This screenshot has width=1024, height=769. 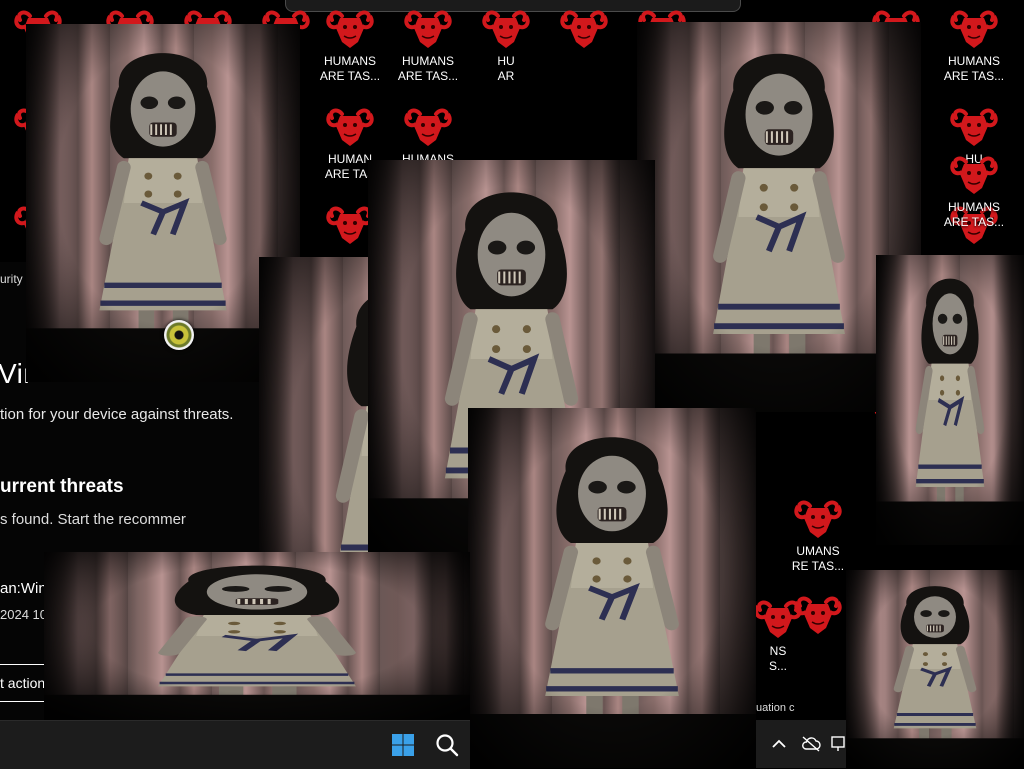 What do you see at coordinates (235, 744) in the screenshot?
I see `taskbar` at bounding box center [235, 744].